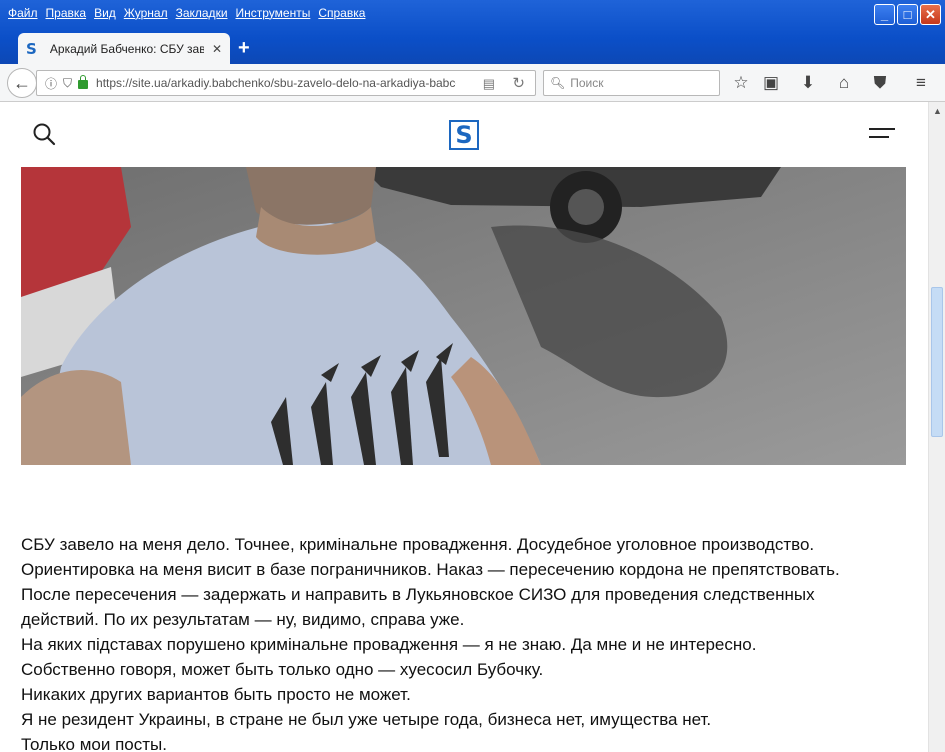 Image resolution: width=945 pixels, height=752 pixels. I want to click on bookmarks-library-icon: ▣, so click(771, 83).